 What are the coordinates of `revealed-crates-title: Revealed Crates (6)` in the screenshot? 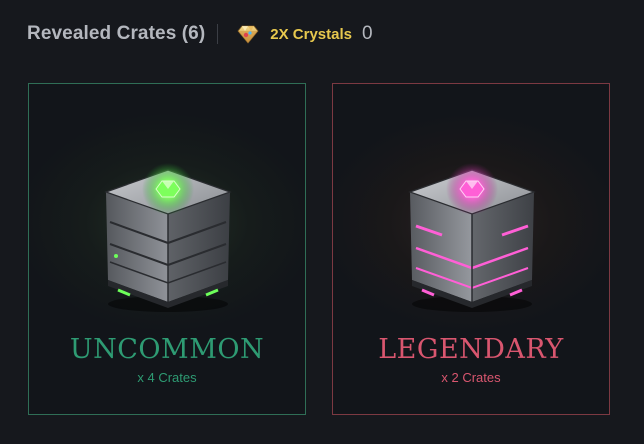 It's located at (116, 33).